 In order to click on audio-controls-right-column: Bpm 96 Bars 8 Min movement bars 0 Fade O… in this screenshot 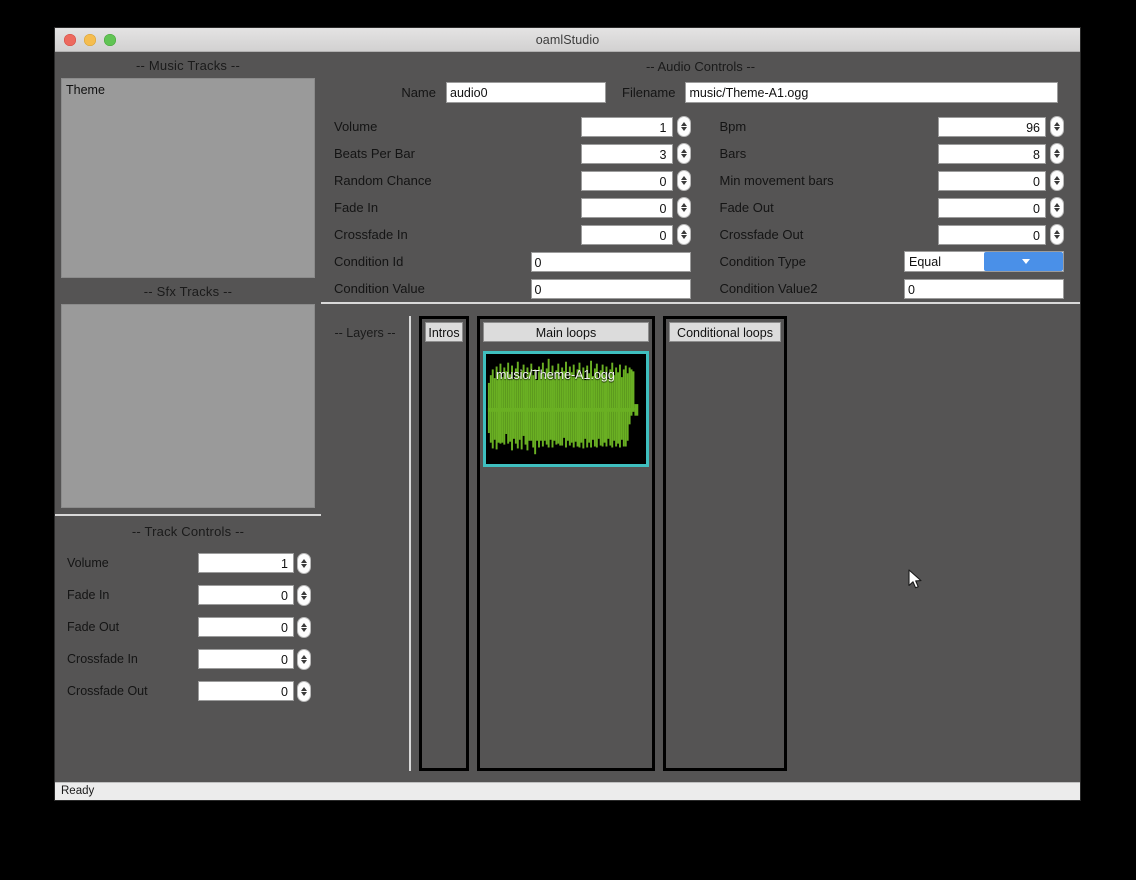, I will do `click(891, 207)`.